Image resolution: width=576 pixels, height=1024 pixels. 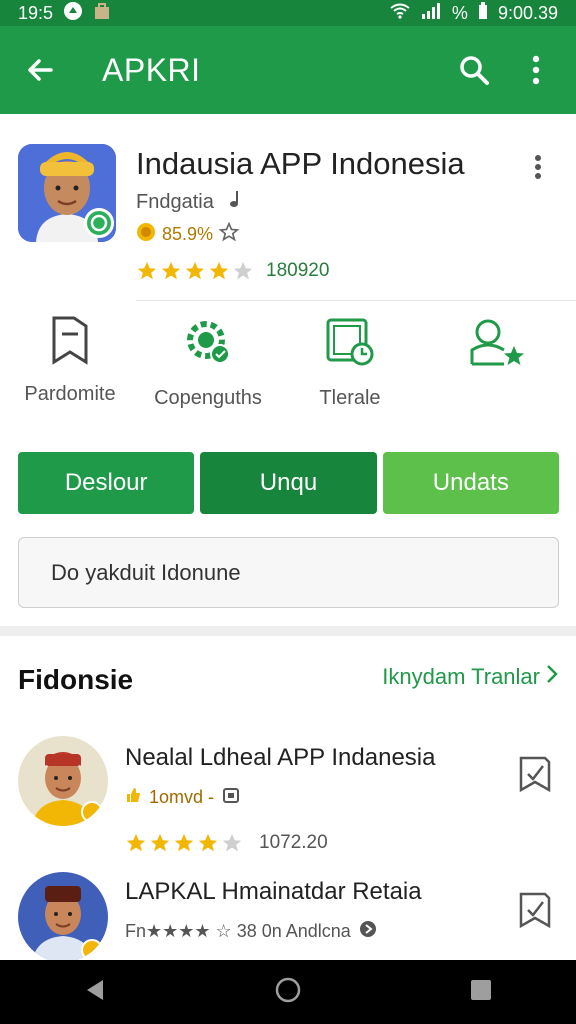 I want to click on action-buttons: Deslour Unqu Undats, so click(x=288, y=483).